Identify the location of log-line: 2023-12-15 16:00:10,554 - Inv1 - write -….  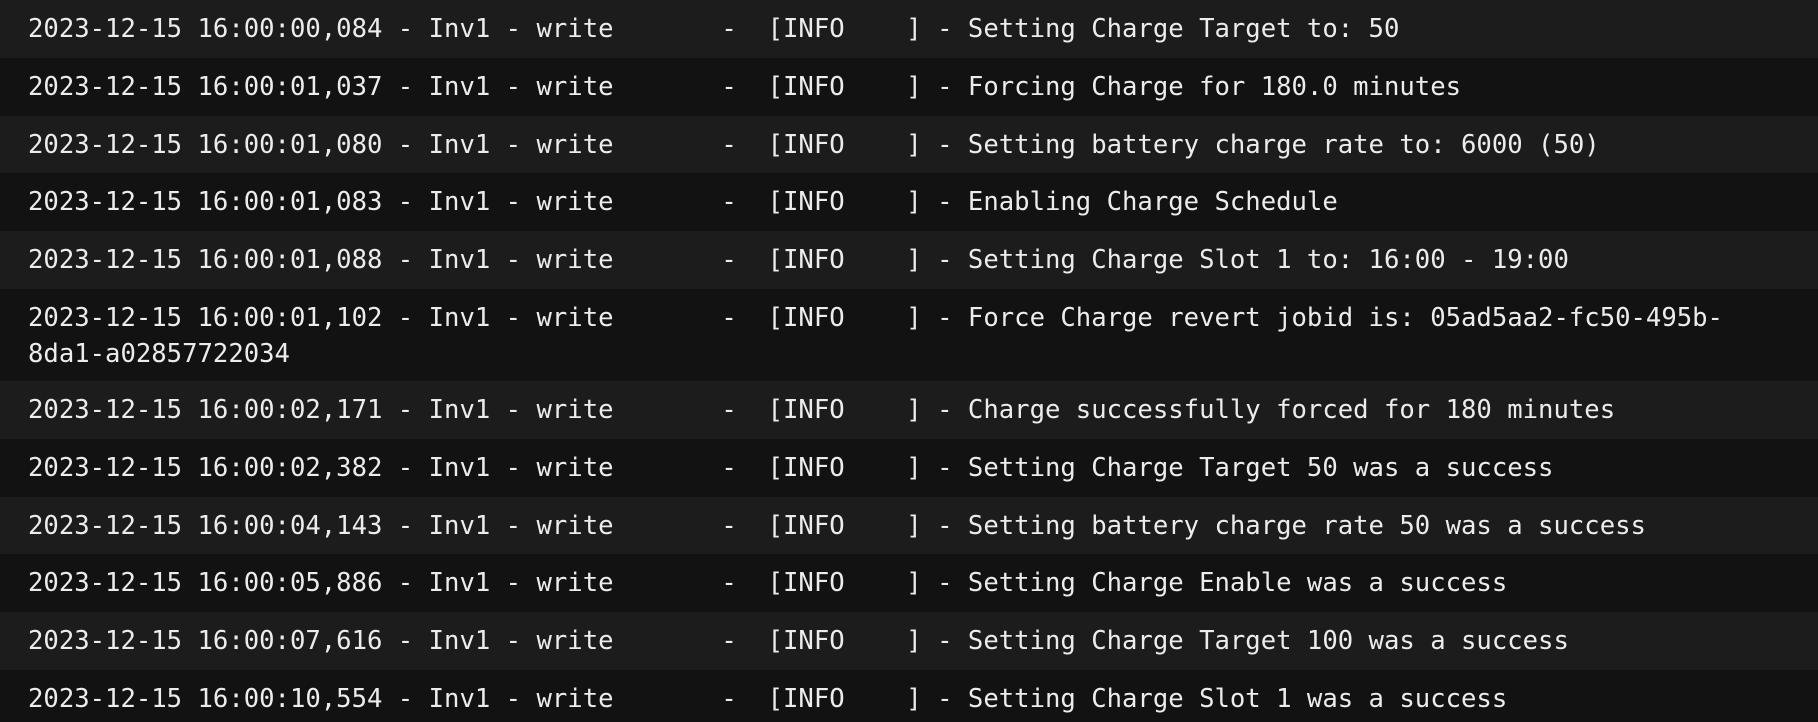
(909, 695).